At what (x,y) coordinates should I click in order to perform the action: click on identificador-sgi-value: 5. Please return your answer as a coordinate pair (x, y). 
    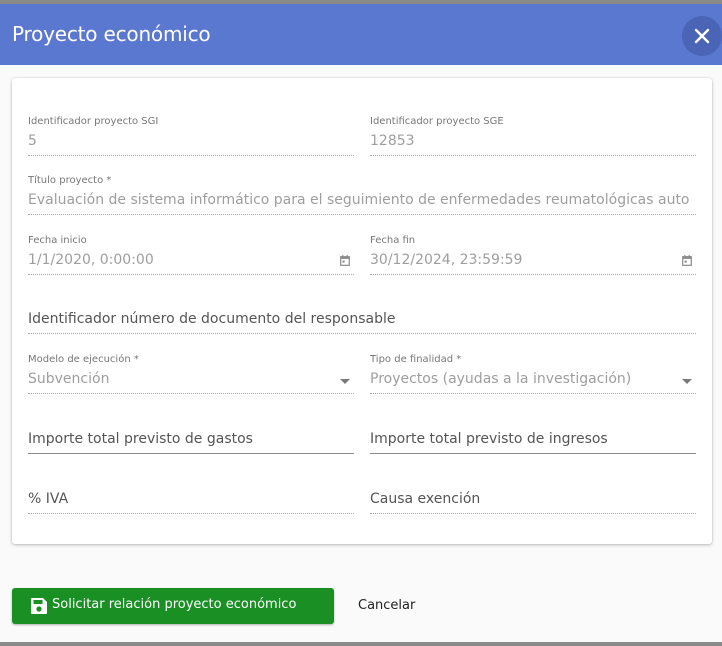
    Looking at the image, I should click on (32, 141).